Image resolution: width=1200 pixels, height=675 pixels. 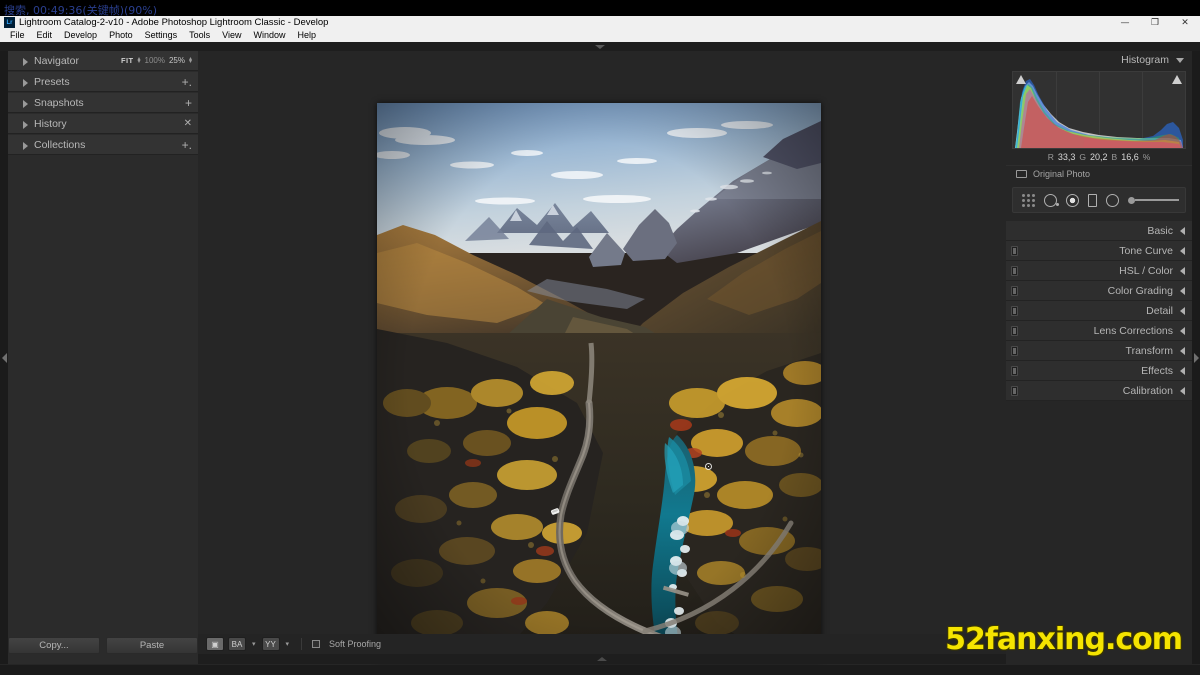 What do you see at coordinates (187, 145) in the screenshot?
I see `add-collection-icon: +.` at bounding box center [187, 145].